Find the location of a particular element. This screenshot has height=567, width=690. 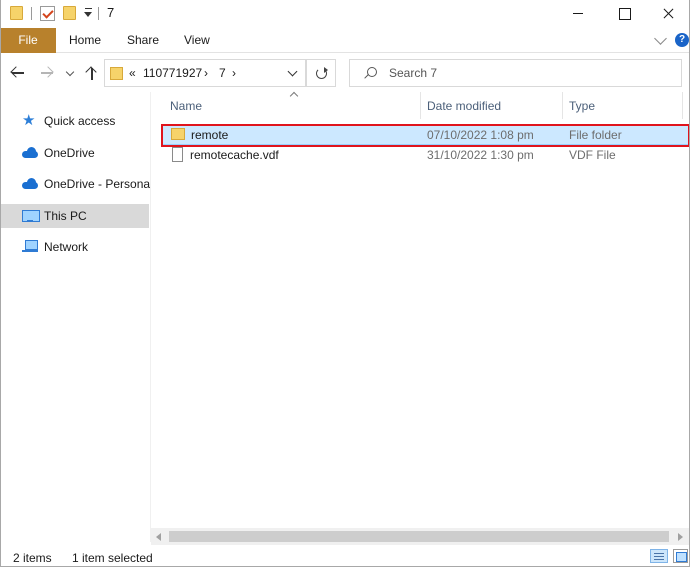

tab-share: Share is located at coordinates (143, 40).